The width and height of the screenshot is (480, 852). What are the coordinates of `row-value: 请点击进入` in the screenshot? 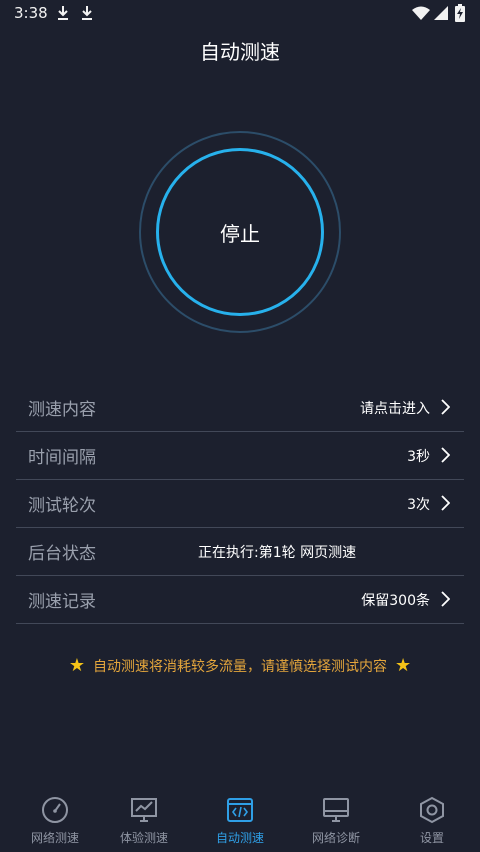 It's located at (395, 408).